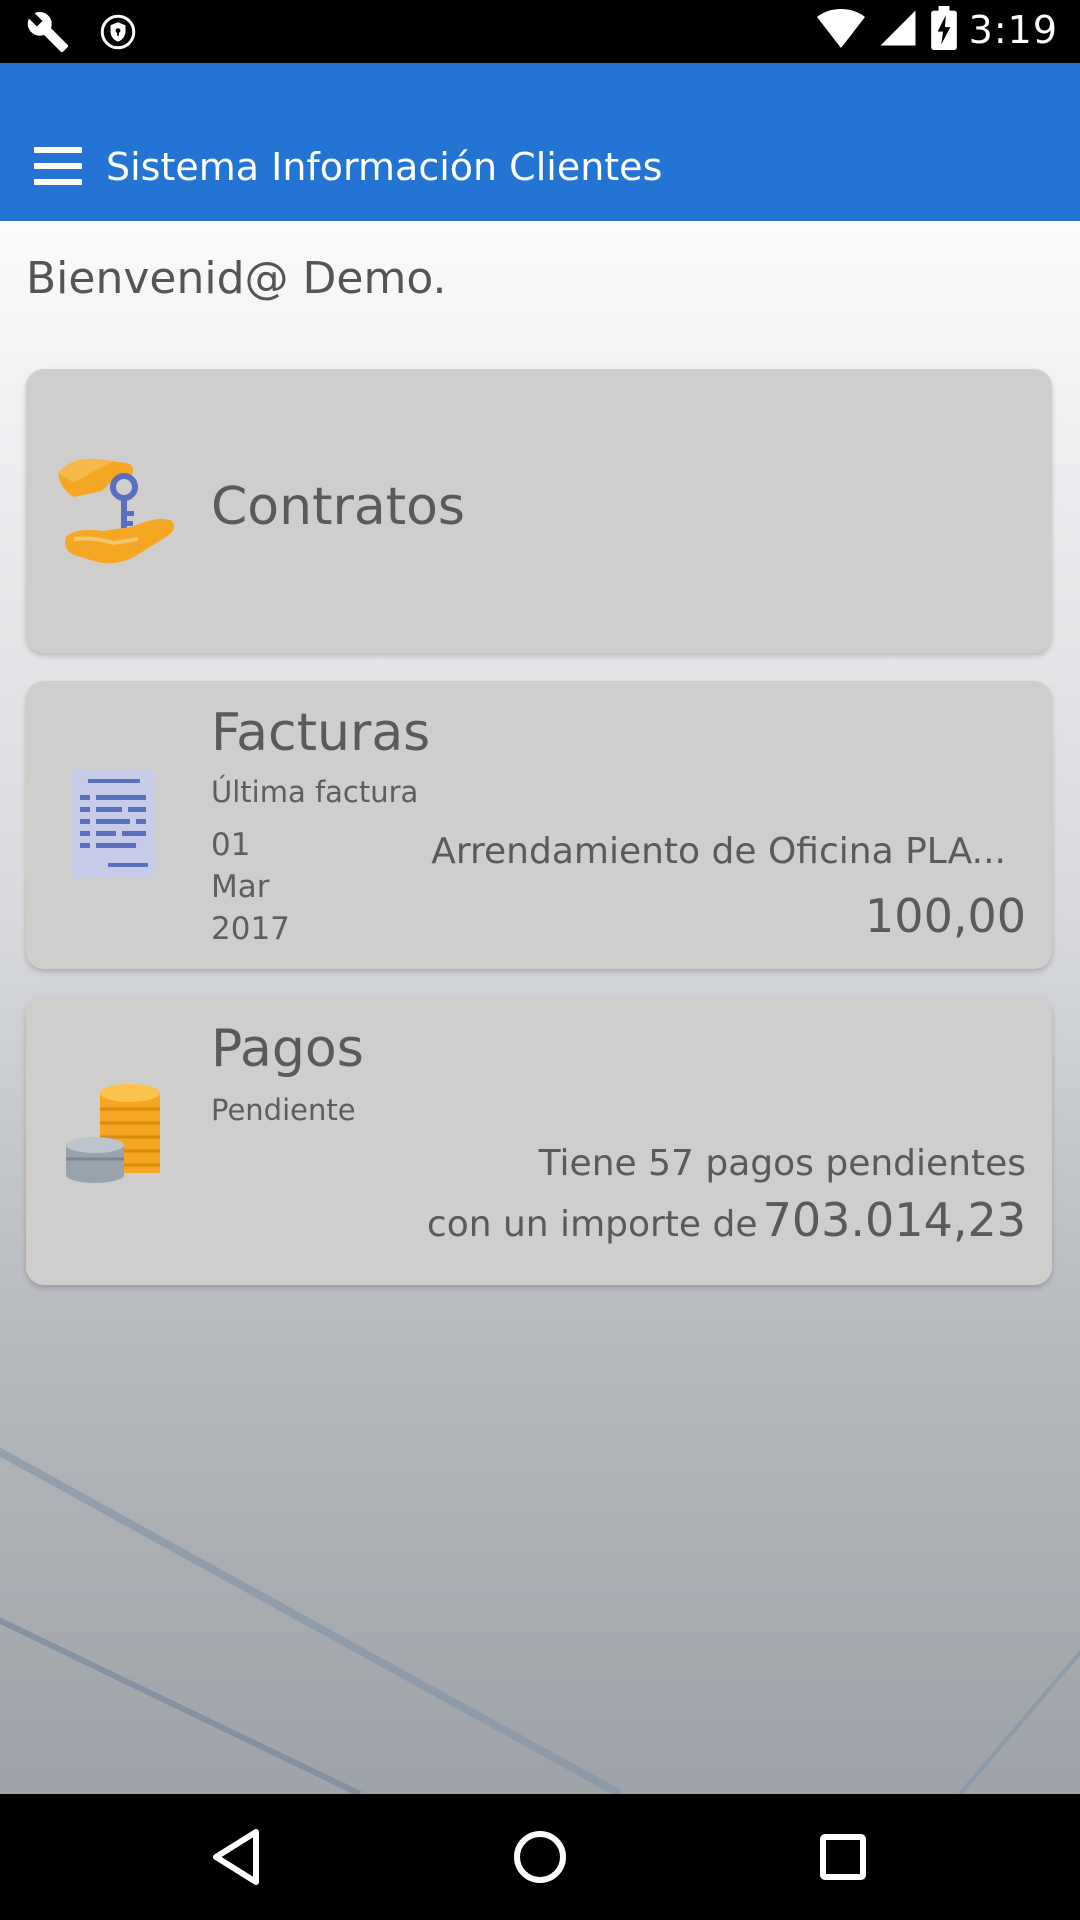 This screenshot has height=1920, width=1080. What do you see at coordinates (338, 507) in the screenshot?
I see `contratos-title: Contratos` at bounding box center [338, 507].